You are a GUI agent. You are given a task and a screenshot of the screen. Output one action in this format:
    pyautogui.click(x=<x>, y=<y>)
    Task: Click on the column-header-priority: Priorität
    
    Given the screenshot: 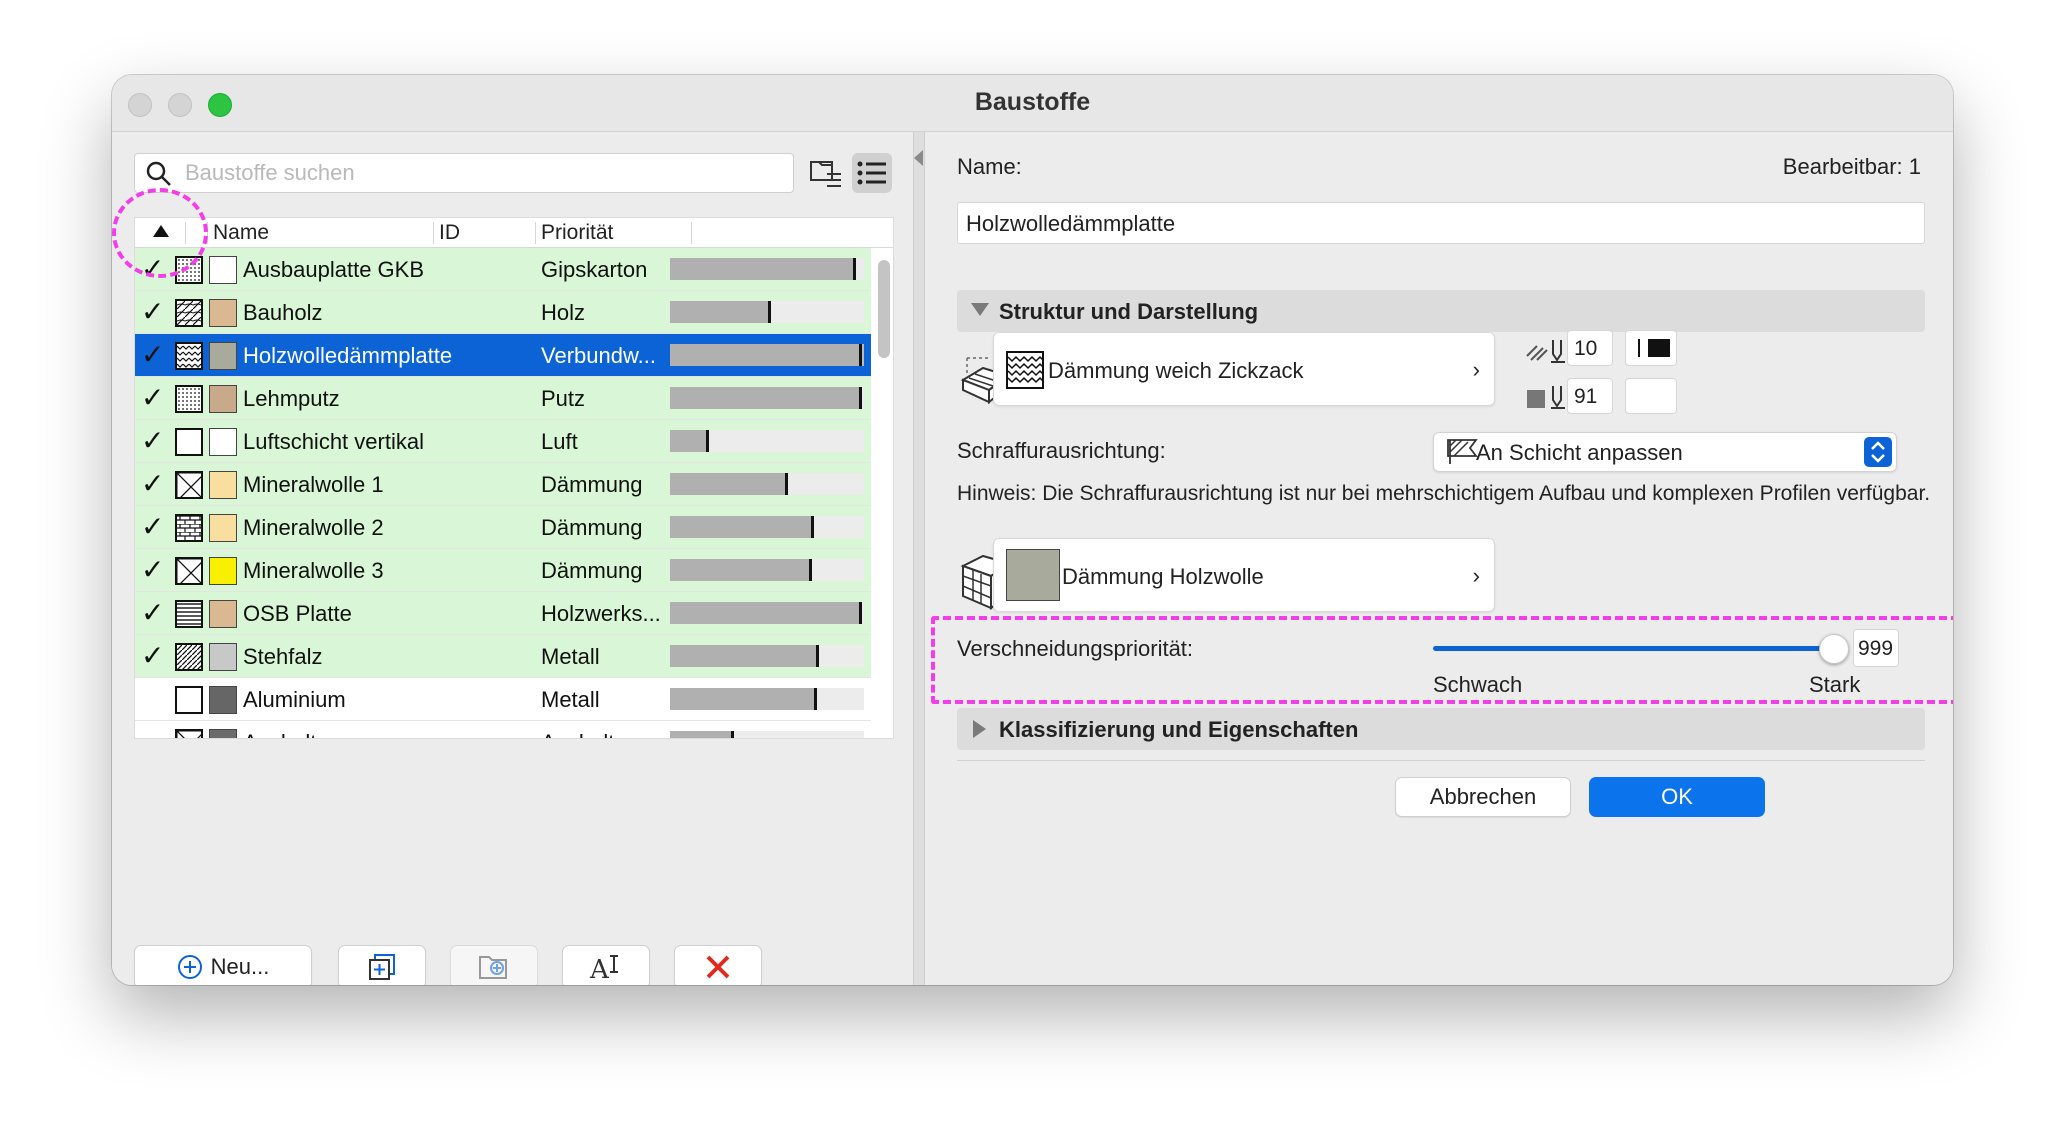 What is the action you would take?
    pyautogui.click(x=577, y=233)
    